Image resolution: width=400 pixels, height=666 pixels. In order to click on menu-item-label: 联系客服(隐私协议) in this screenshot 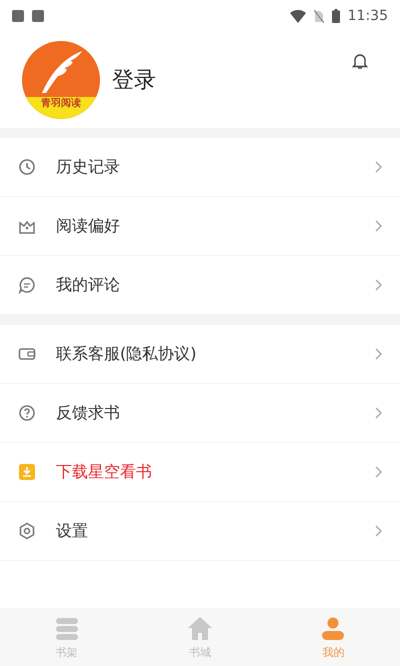, I will do `click(127, 354)`.